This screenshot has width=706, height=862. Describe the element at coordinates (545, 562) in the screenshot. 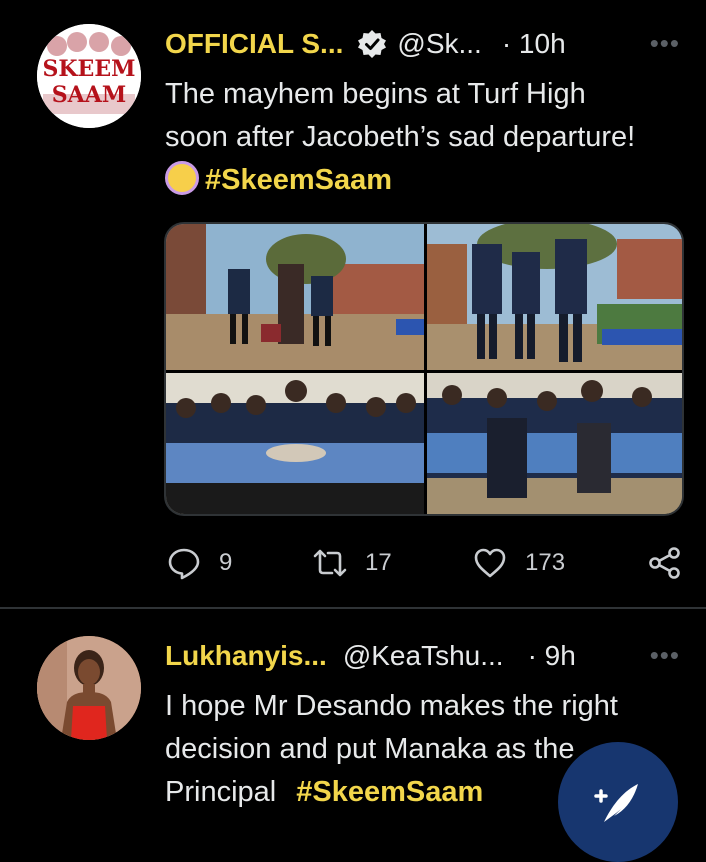

I see `like-count: 173` at that location.